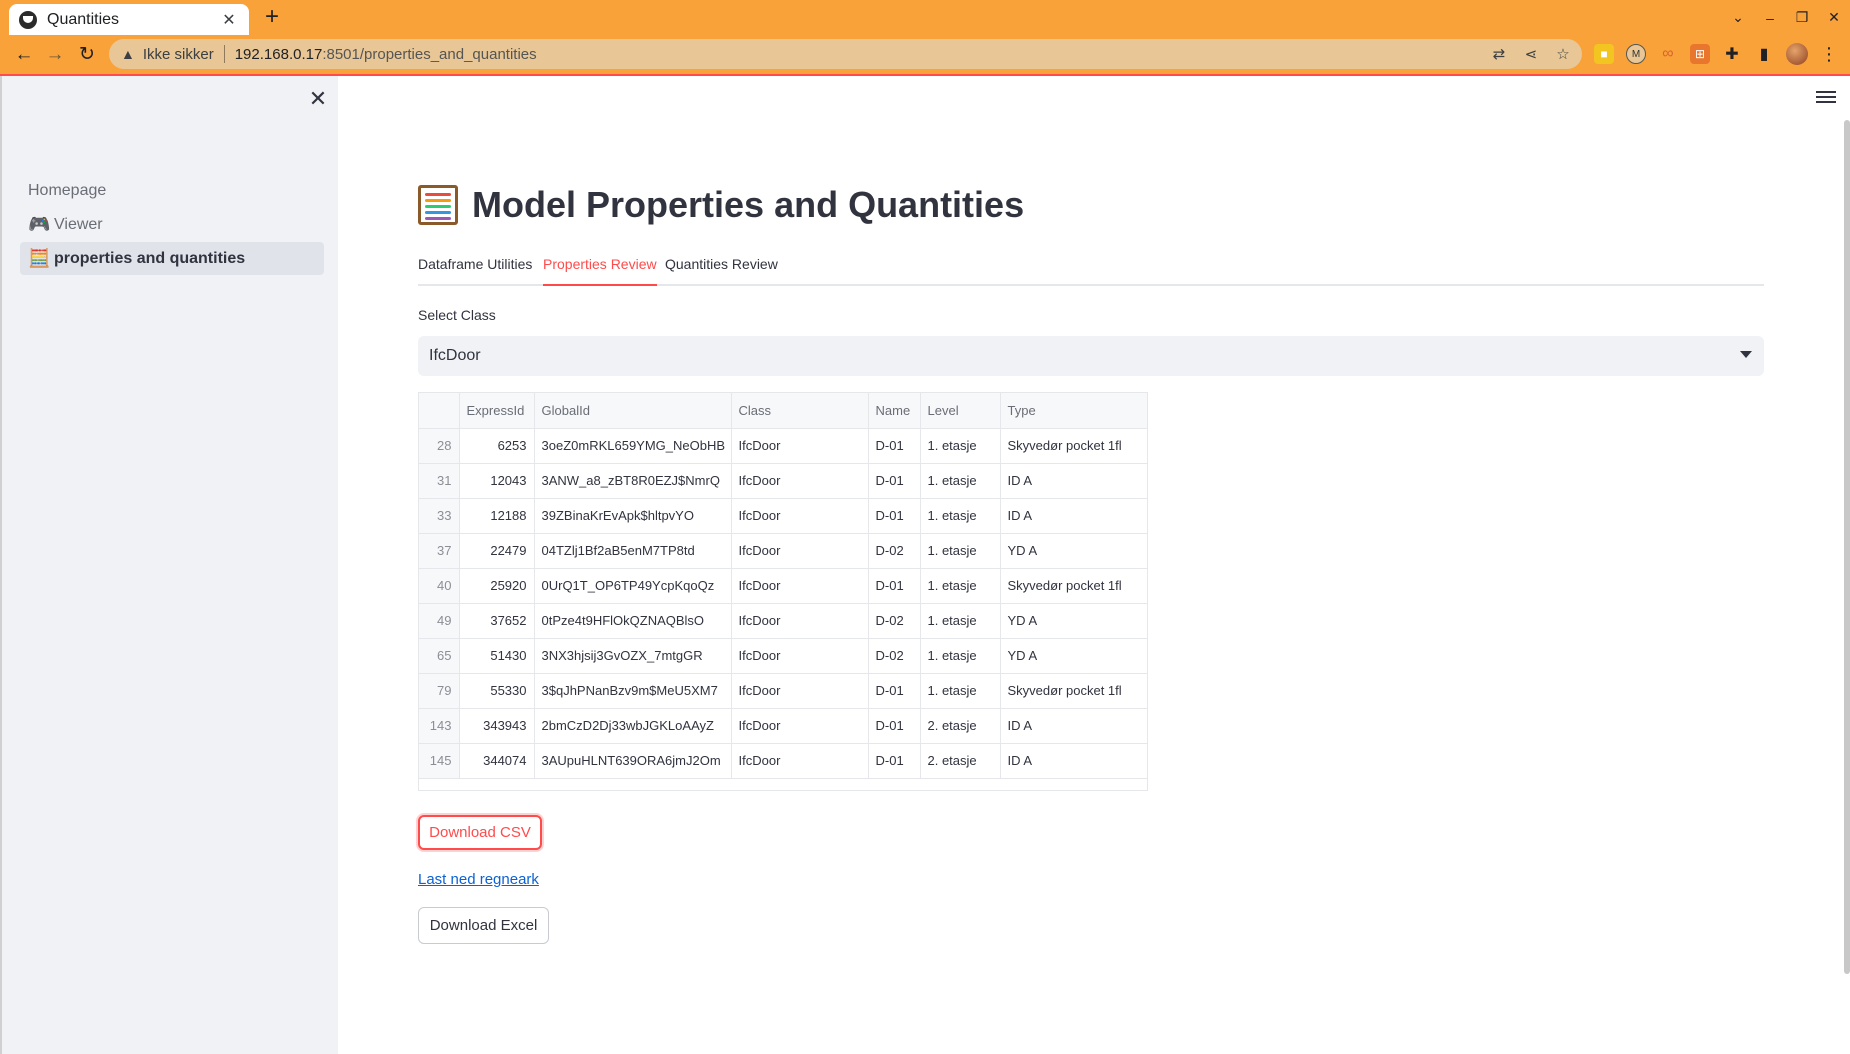 This screenshot has width=1850, height=1054. I want to click on expressid-cell: 344074, so click(497, 761).